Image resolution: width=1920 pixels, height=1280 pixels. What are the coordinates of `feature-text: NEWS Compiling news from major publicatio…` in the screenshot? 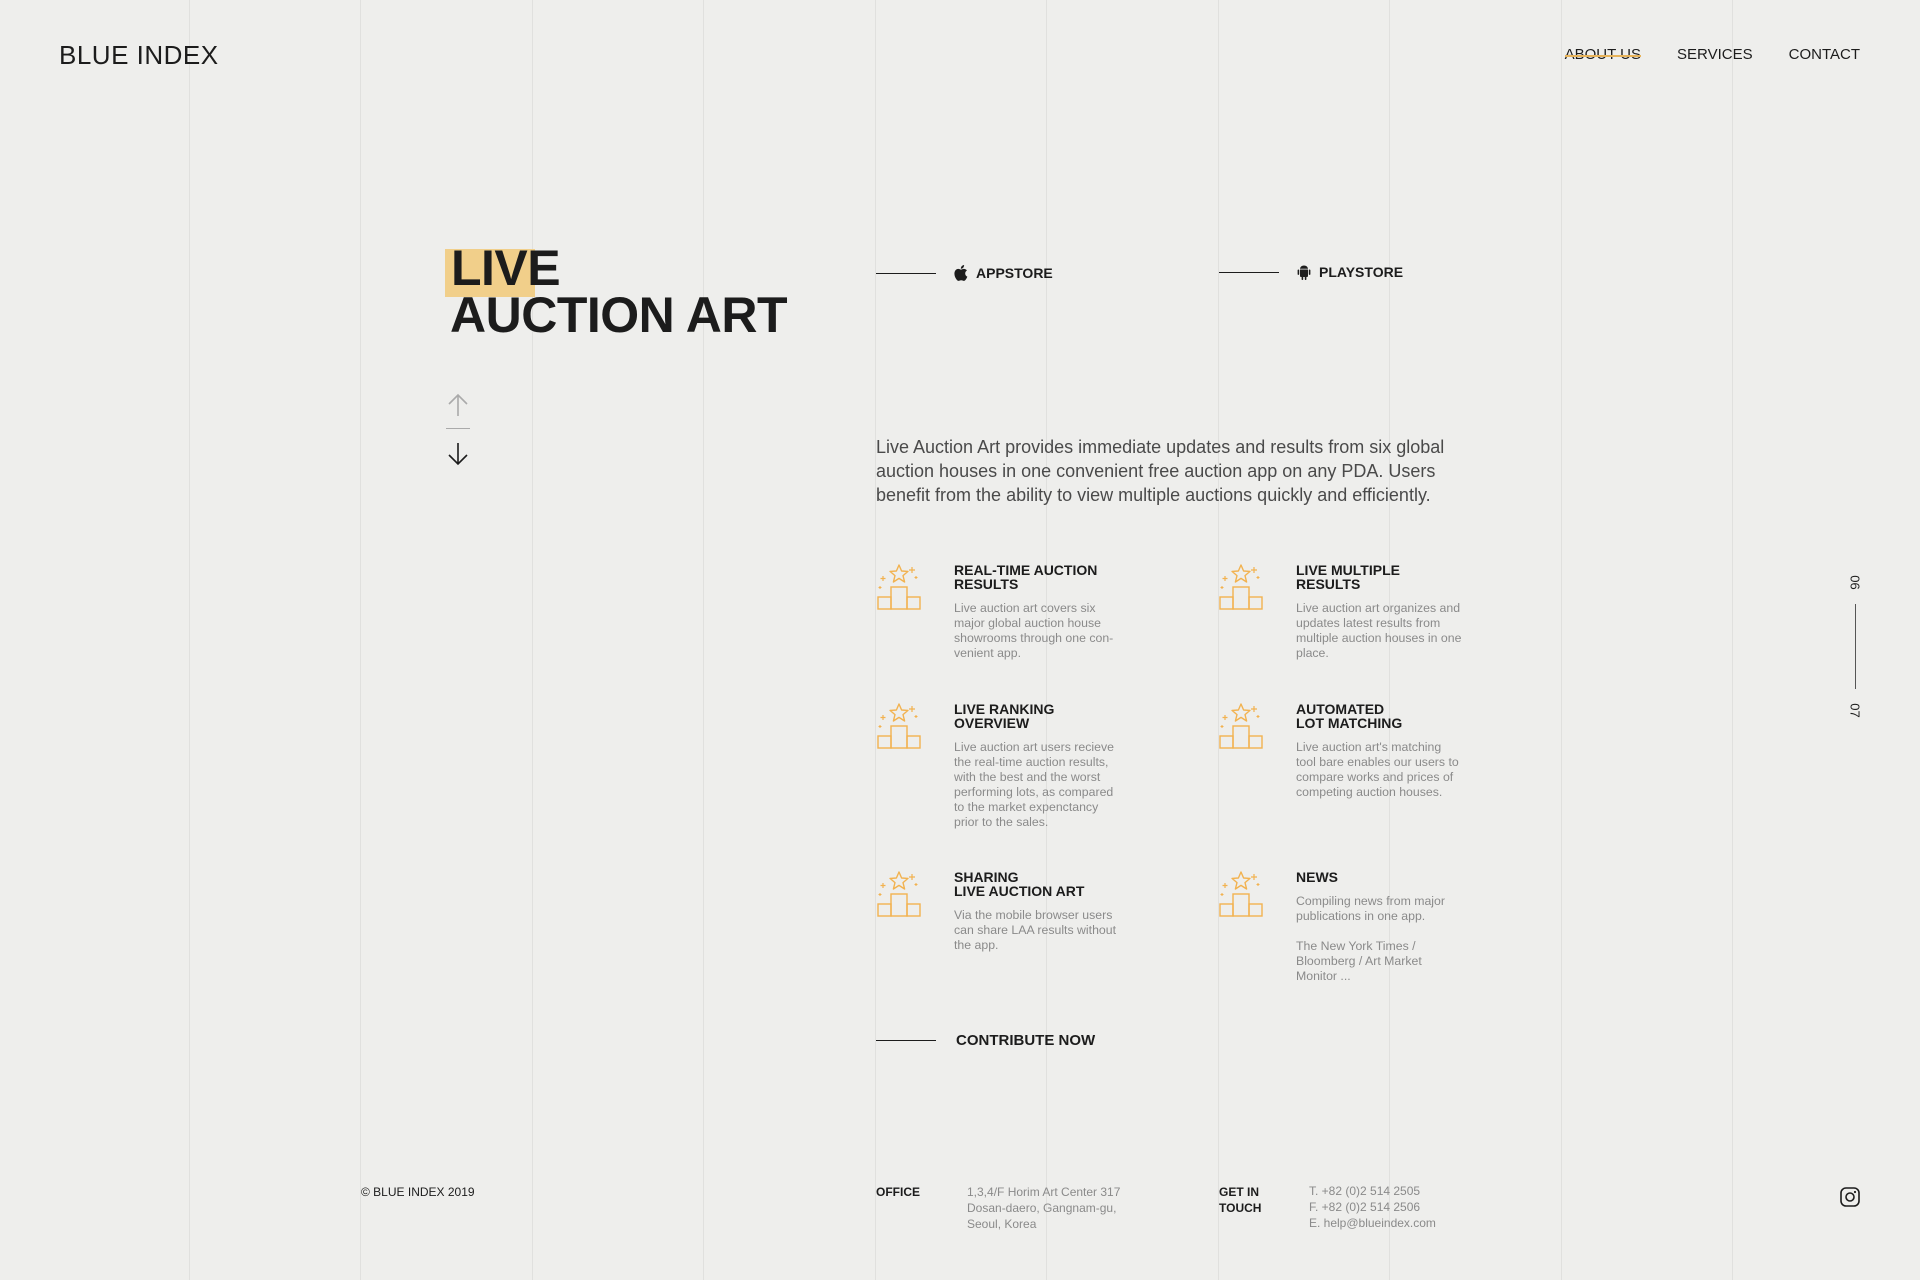 It's located at (1370, 927).